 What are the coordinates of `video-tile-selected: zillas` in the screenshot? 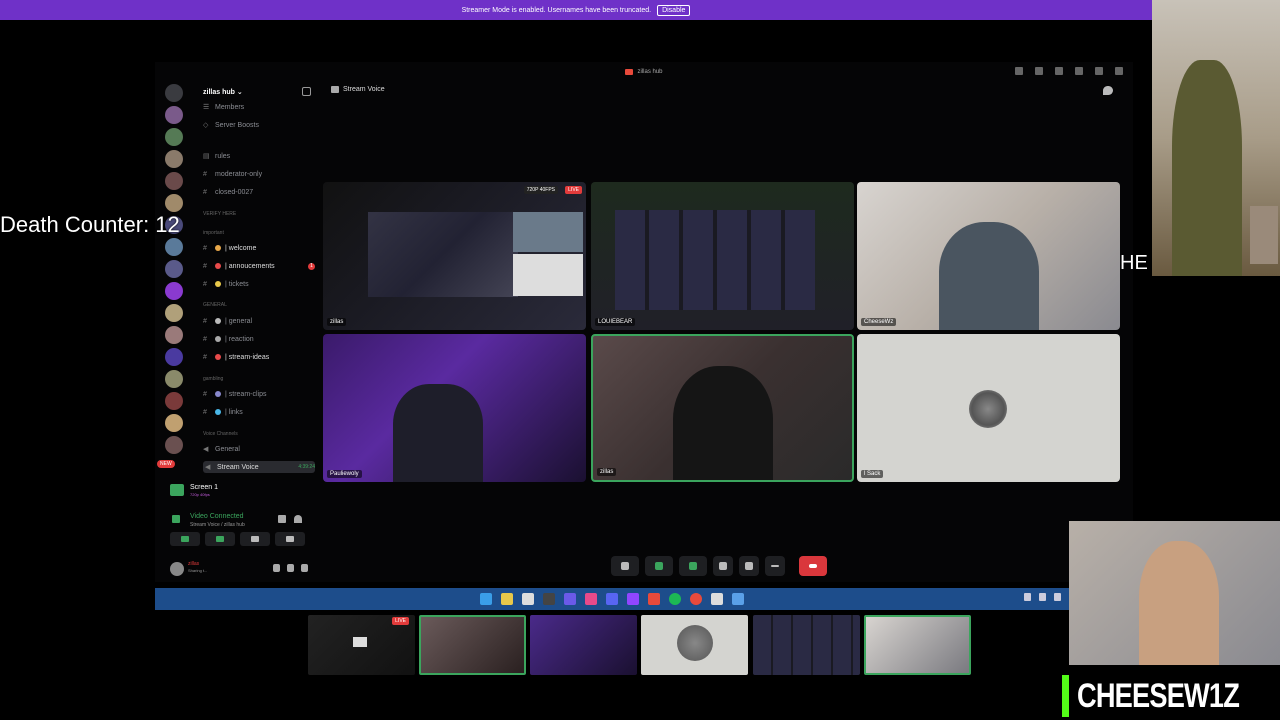 It's located at (722, 408).